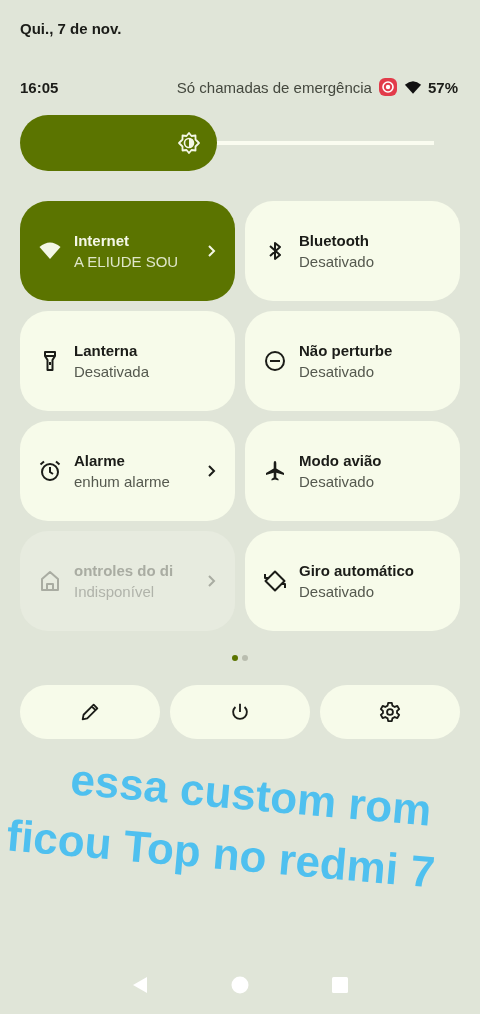  What do you see at coordinates (275, 361) in the screenshot?
I see `do-not-disturb-icon` at bounding box center [275, 361].